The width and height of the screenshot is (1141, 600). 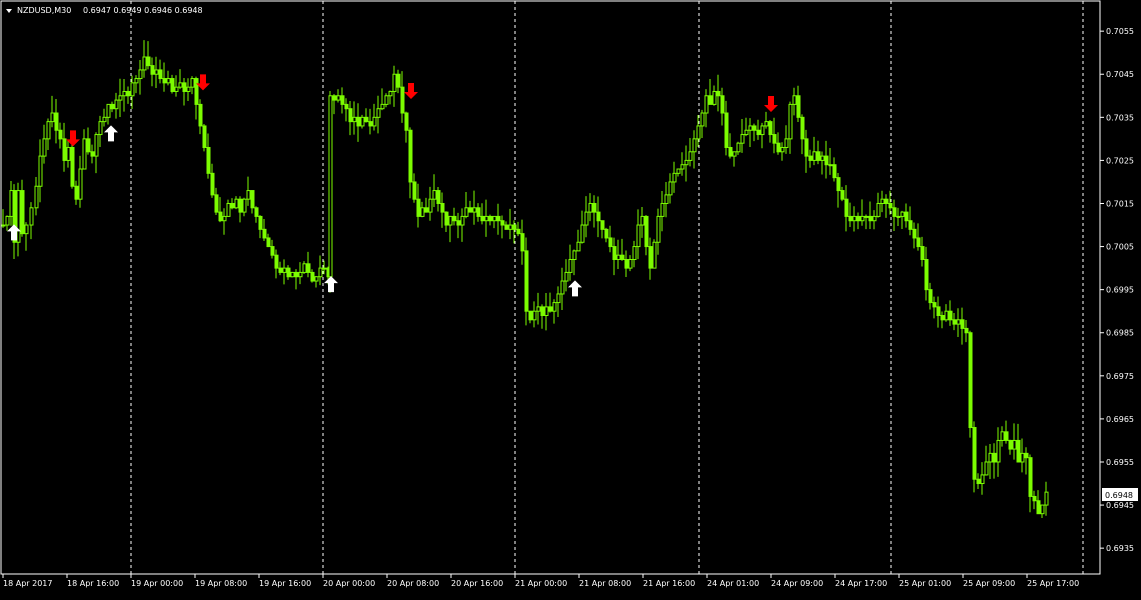 I want to click on x-tick-label: 19 Apr 00:00, so click(x=157, y=583).